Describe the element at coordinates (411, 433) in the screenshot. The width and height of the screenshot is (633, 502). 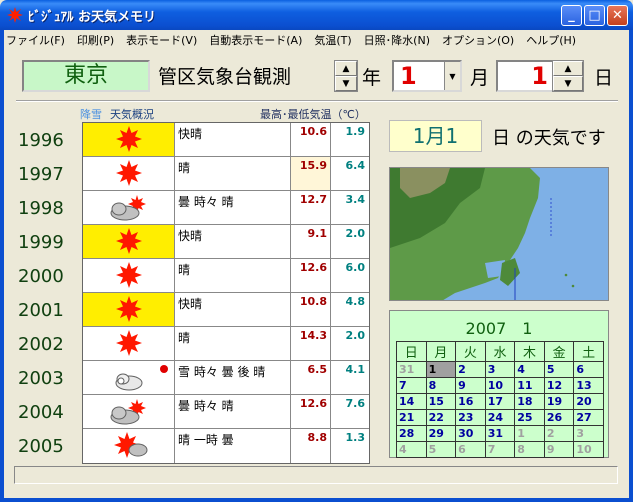
I see `calendar-day: 28` at that location.